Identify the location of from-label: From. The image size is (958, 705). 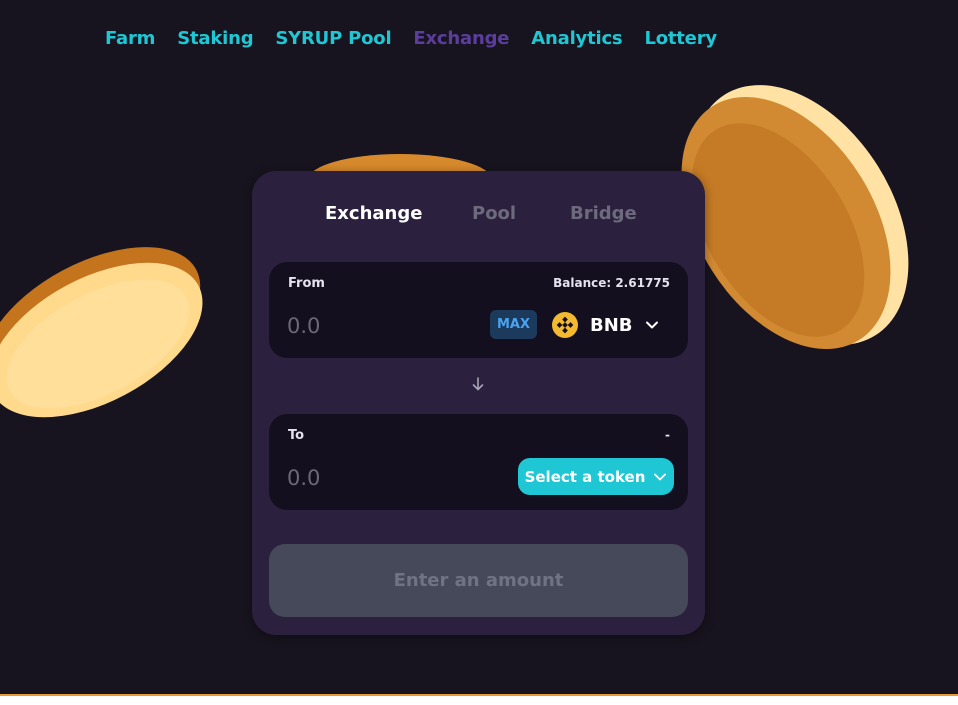
(306, 283).